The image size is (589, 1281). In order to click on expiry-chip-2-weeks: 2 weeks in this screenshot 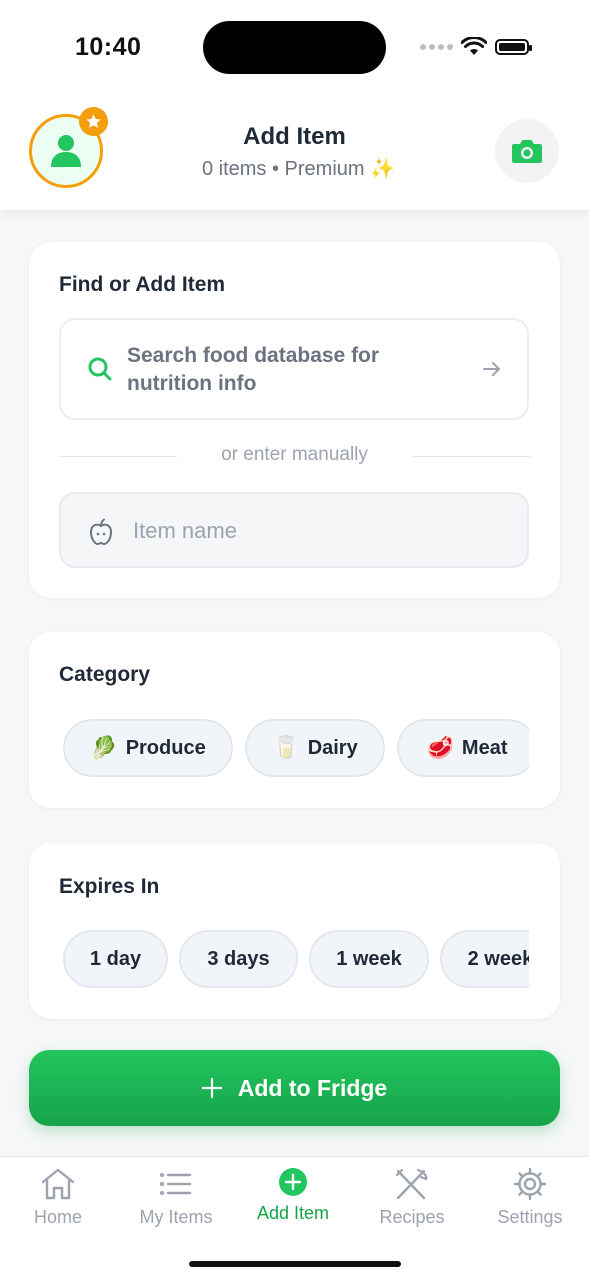, I will do `click(484, 959)`.